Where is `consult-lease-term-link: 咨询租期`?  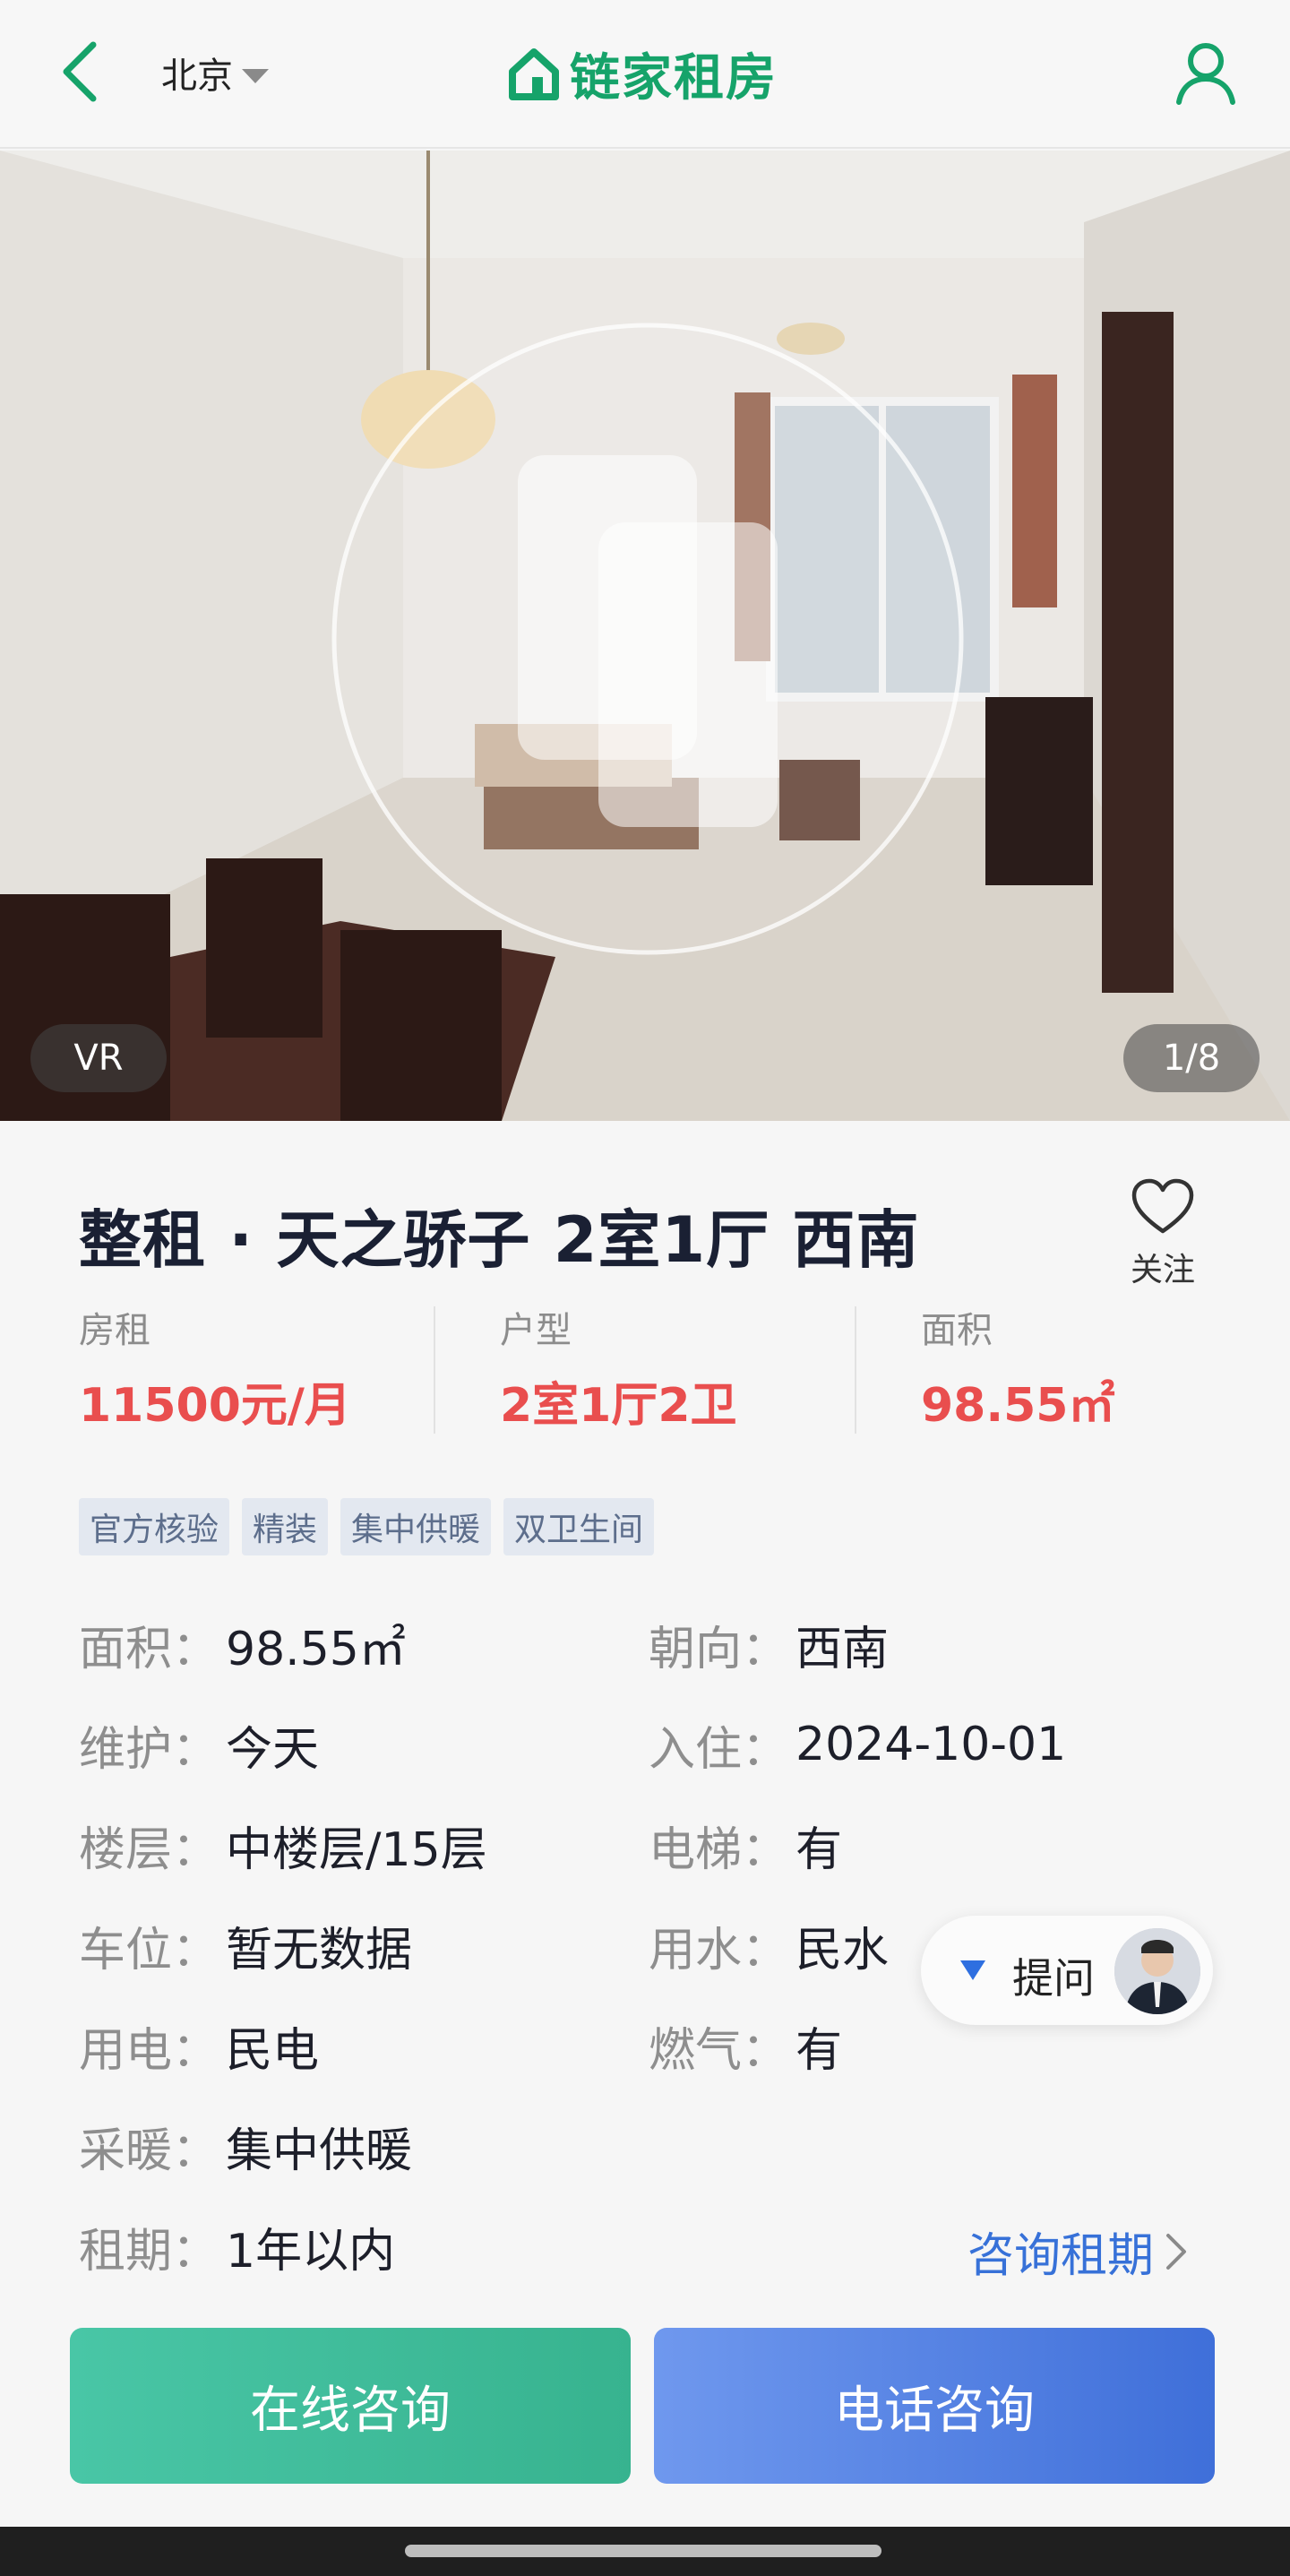 consult-lease-term-link: 咨询租期 is located at coordinates (1079, 2251).